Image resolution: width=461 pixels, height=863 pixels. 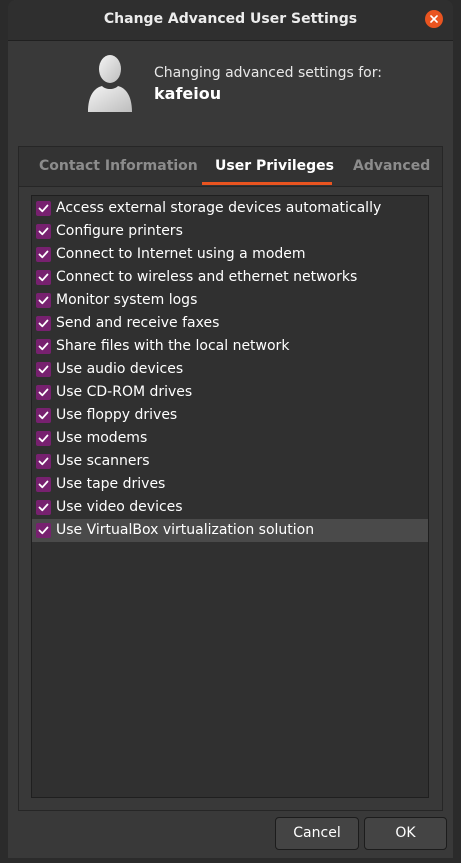 I want to click on header: Changing advanced settings for: kafeiou, so click(x=230, y=90).